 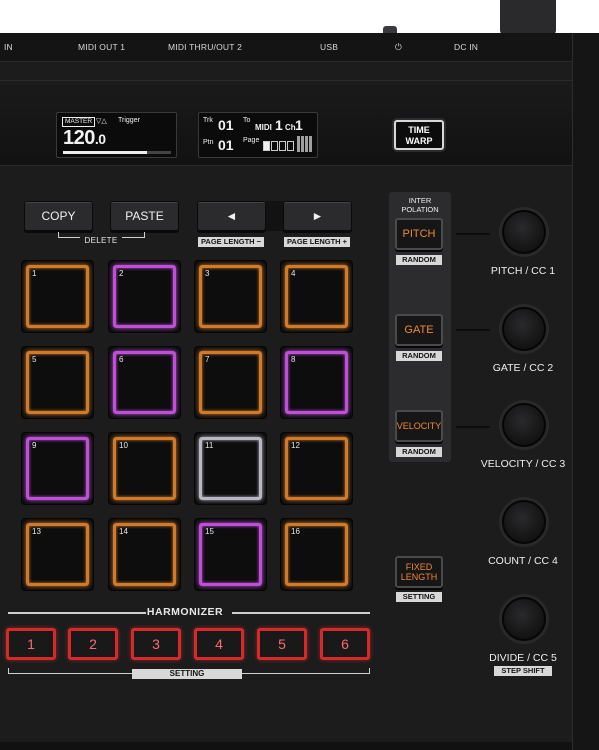 What do you see at coordinates (226, 145) in the screenshot?
I see `ptn-value: 01` at bounding box center [226, 145].